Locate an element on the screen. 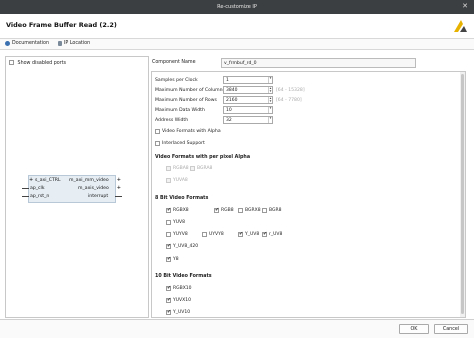 This screenshot has width=474, height=338. format-label: Y_UV8 is located at coordinates (252, 234).